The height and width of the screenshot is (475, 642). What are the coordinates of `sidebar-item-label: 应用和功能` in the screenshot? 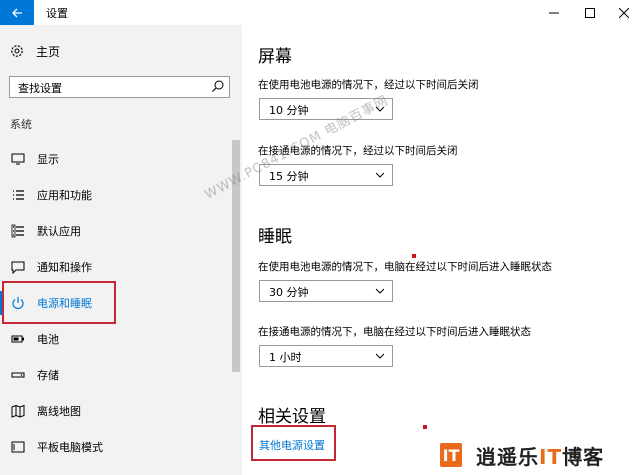 It's located at (64, 195).